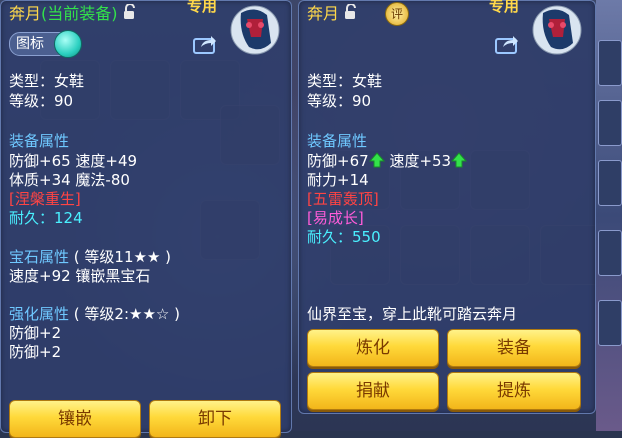 The image size is (622, 438). What do you see at coordinates (45, 199) in the screenshot?
I see `special-effect: [涅槃重生]` at bounding box center [45, 199].